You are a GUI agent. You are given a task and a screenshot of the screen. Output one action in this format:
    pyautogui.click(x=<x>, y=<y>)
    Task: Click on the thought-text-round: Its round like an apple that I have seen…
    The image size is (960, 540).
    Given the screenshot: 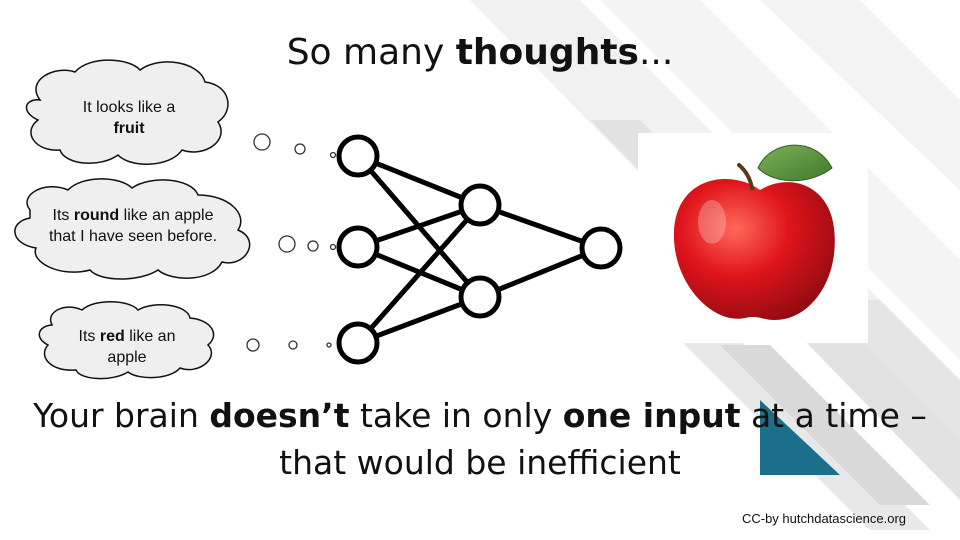 What is the action you would take?
    pyautogui.click(x=133, y=226)
    